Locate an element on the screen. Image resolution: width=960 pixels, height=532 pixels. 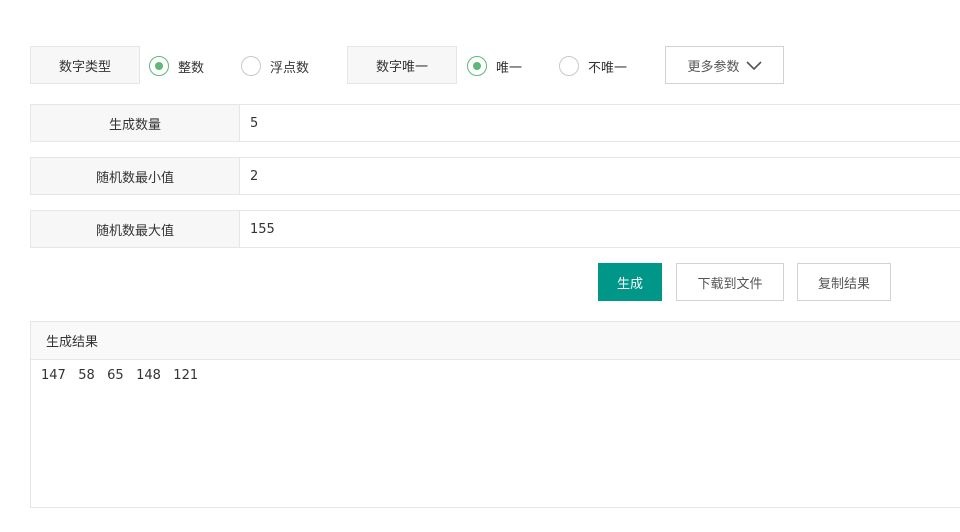
unique-label-text: 数字唯一 is located at coordinates (401, 67).